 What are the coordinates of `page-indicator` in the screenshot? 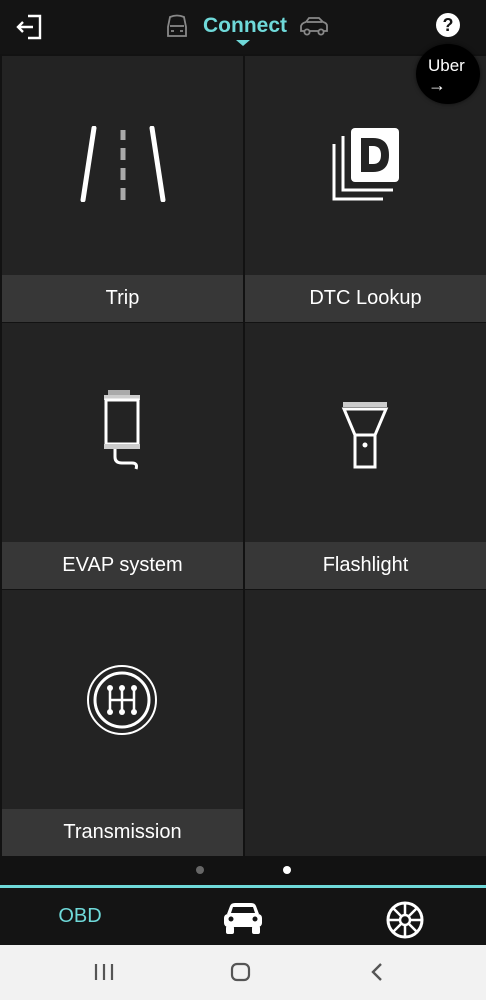 It's located at (243, 871).